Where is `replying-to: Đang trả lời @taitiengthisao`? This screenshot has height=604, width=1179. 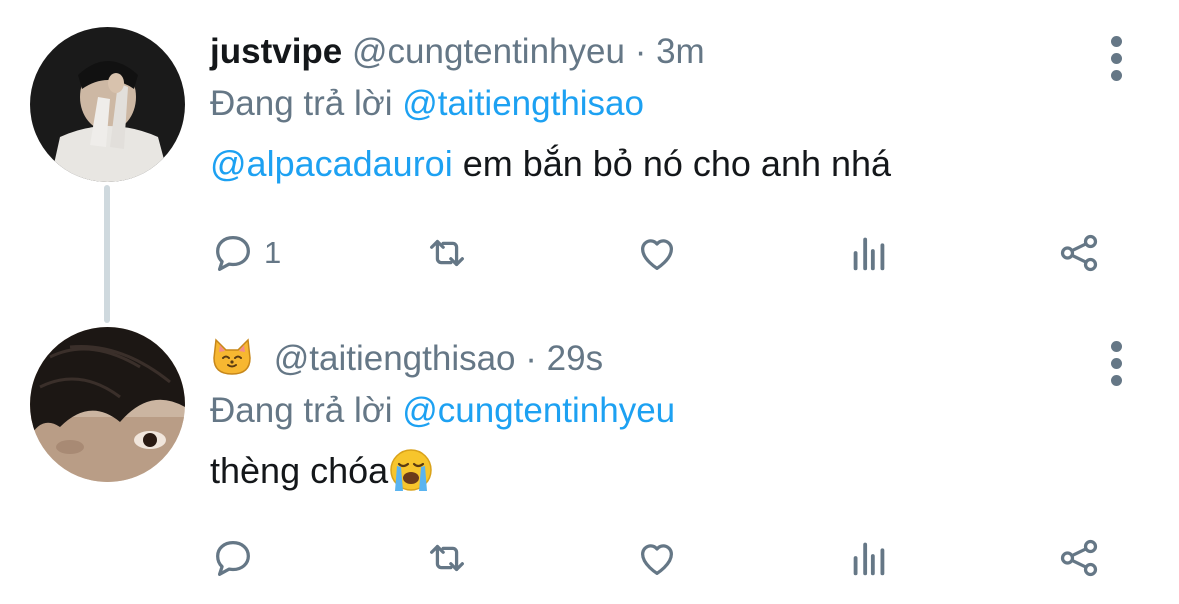 replying-to: Đang trả lời @taitiengthisao is located at coordinates (649, 104).